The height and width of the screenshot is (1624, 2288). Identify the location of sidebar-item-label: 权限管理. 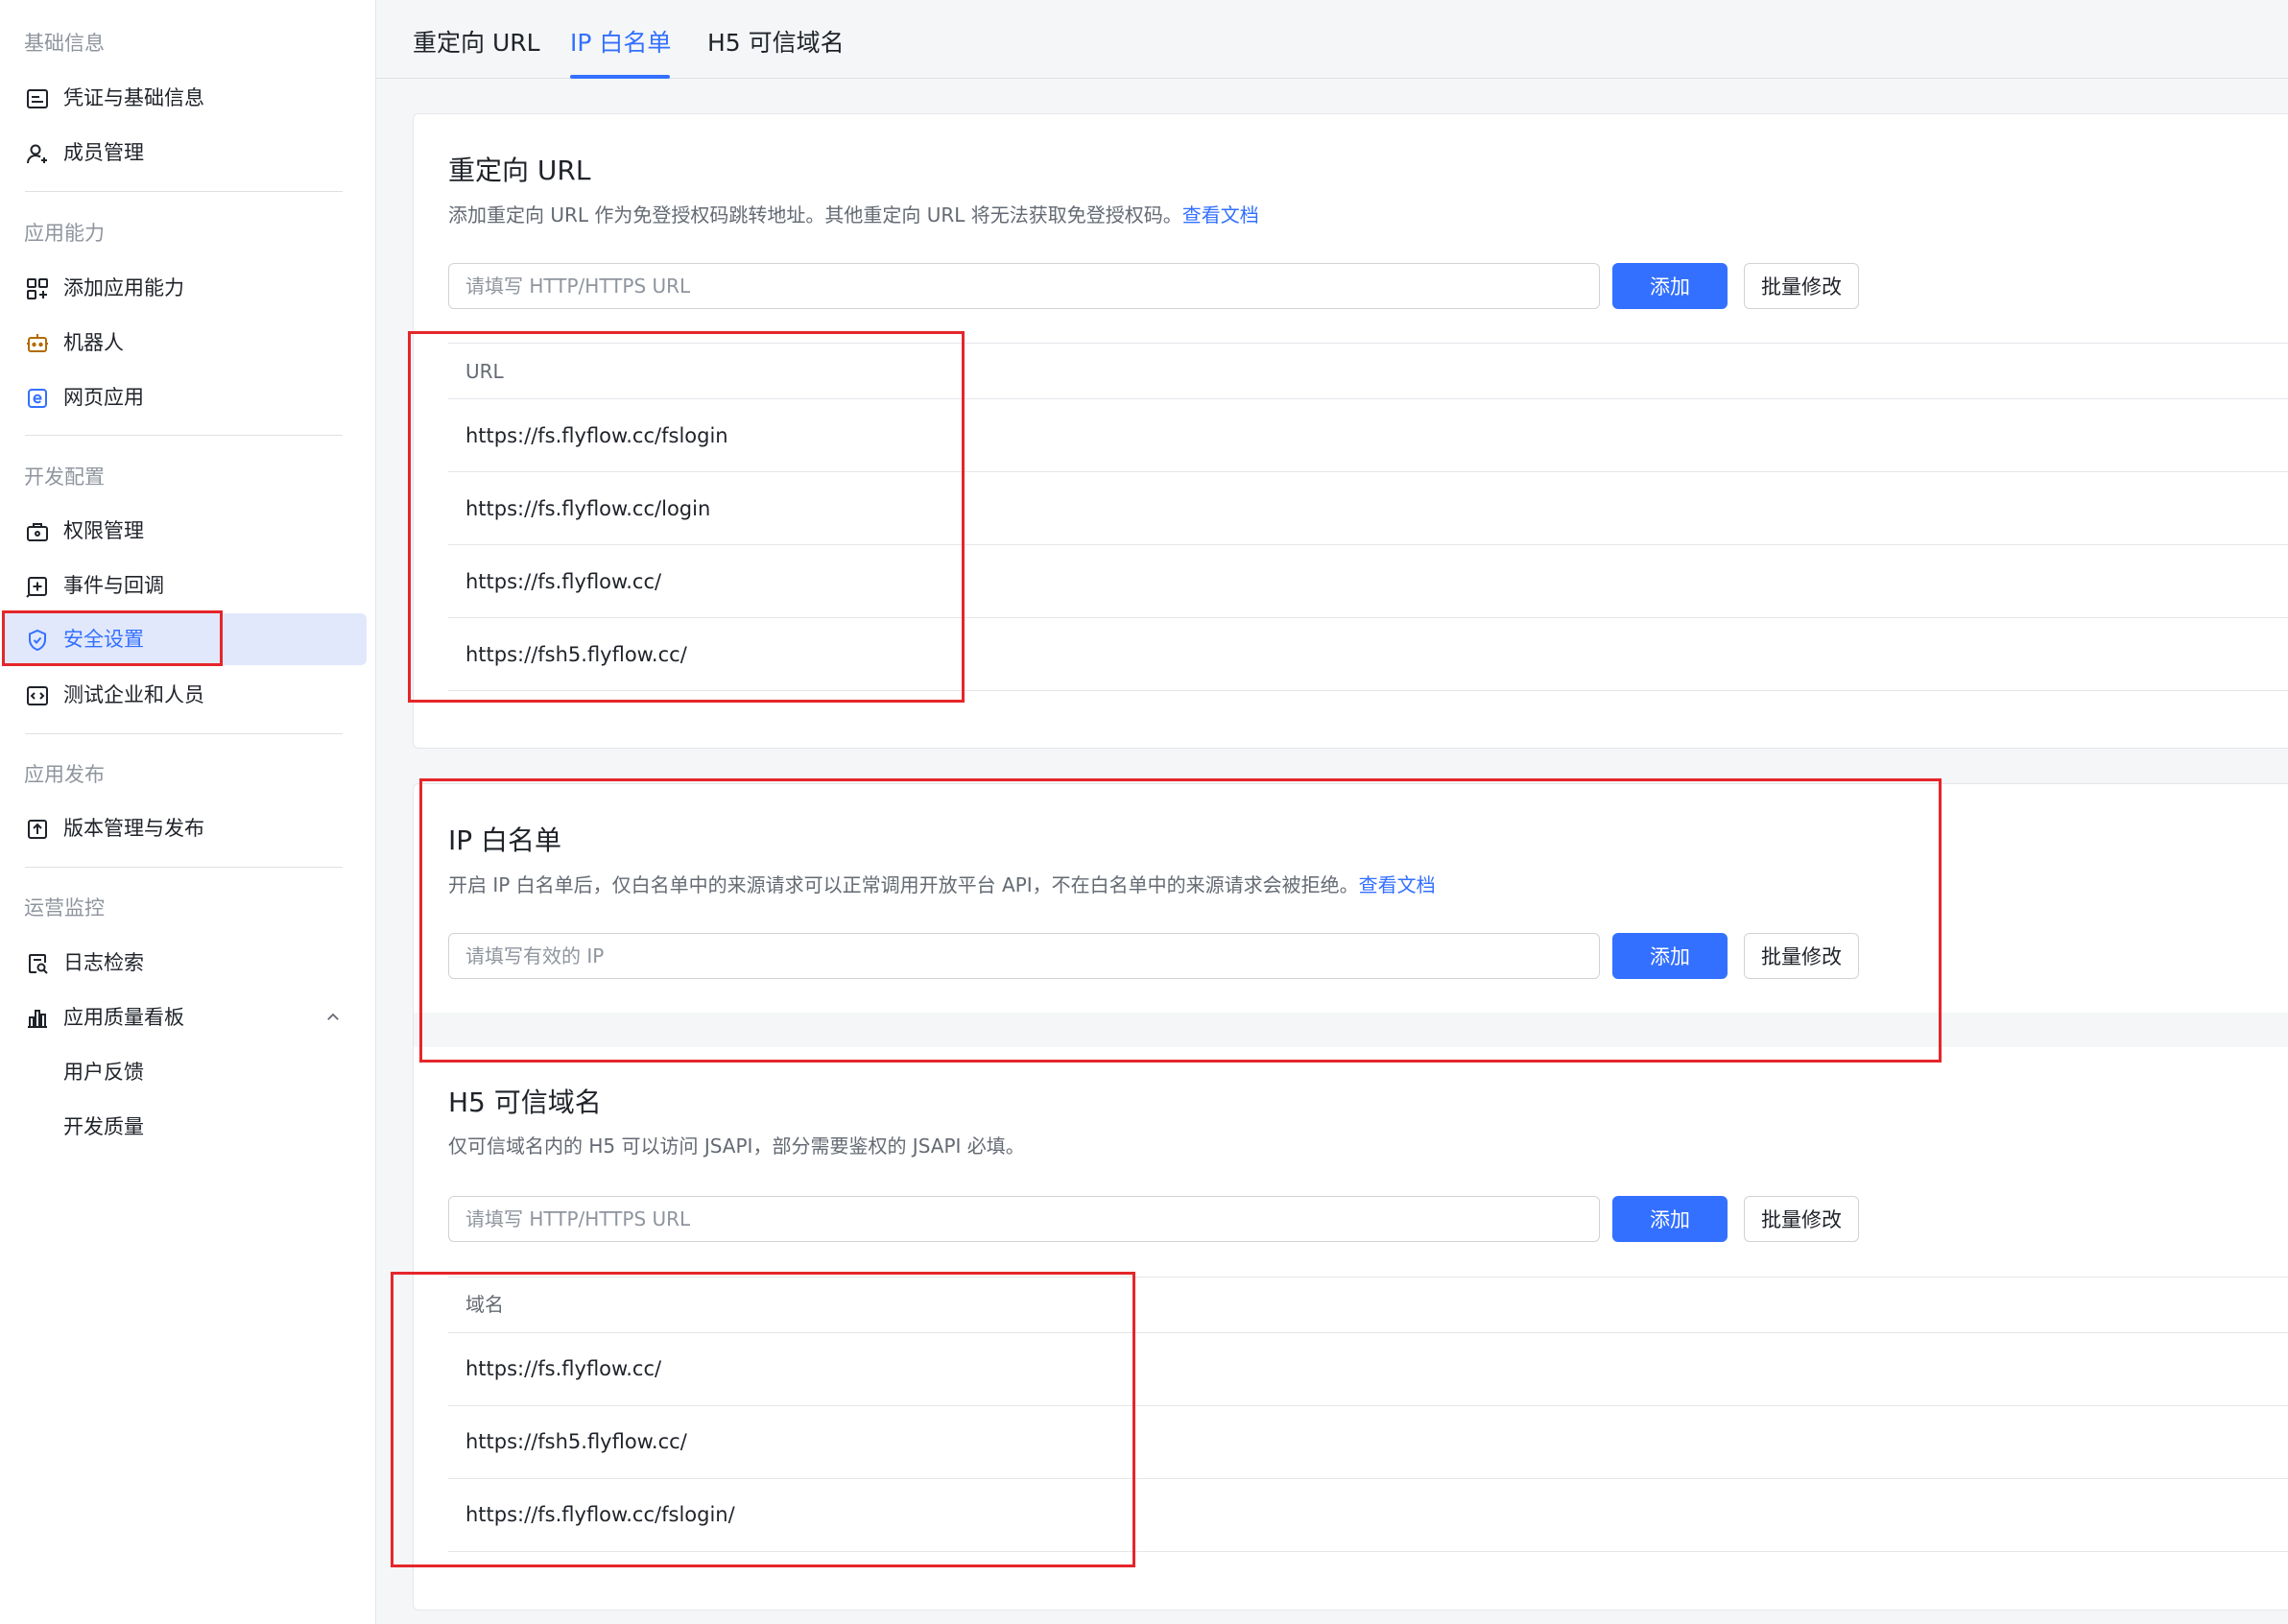
(103, 530).